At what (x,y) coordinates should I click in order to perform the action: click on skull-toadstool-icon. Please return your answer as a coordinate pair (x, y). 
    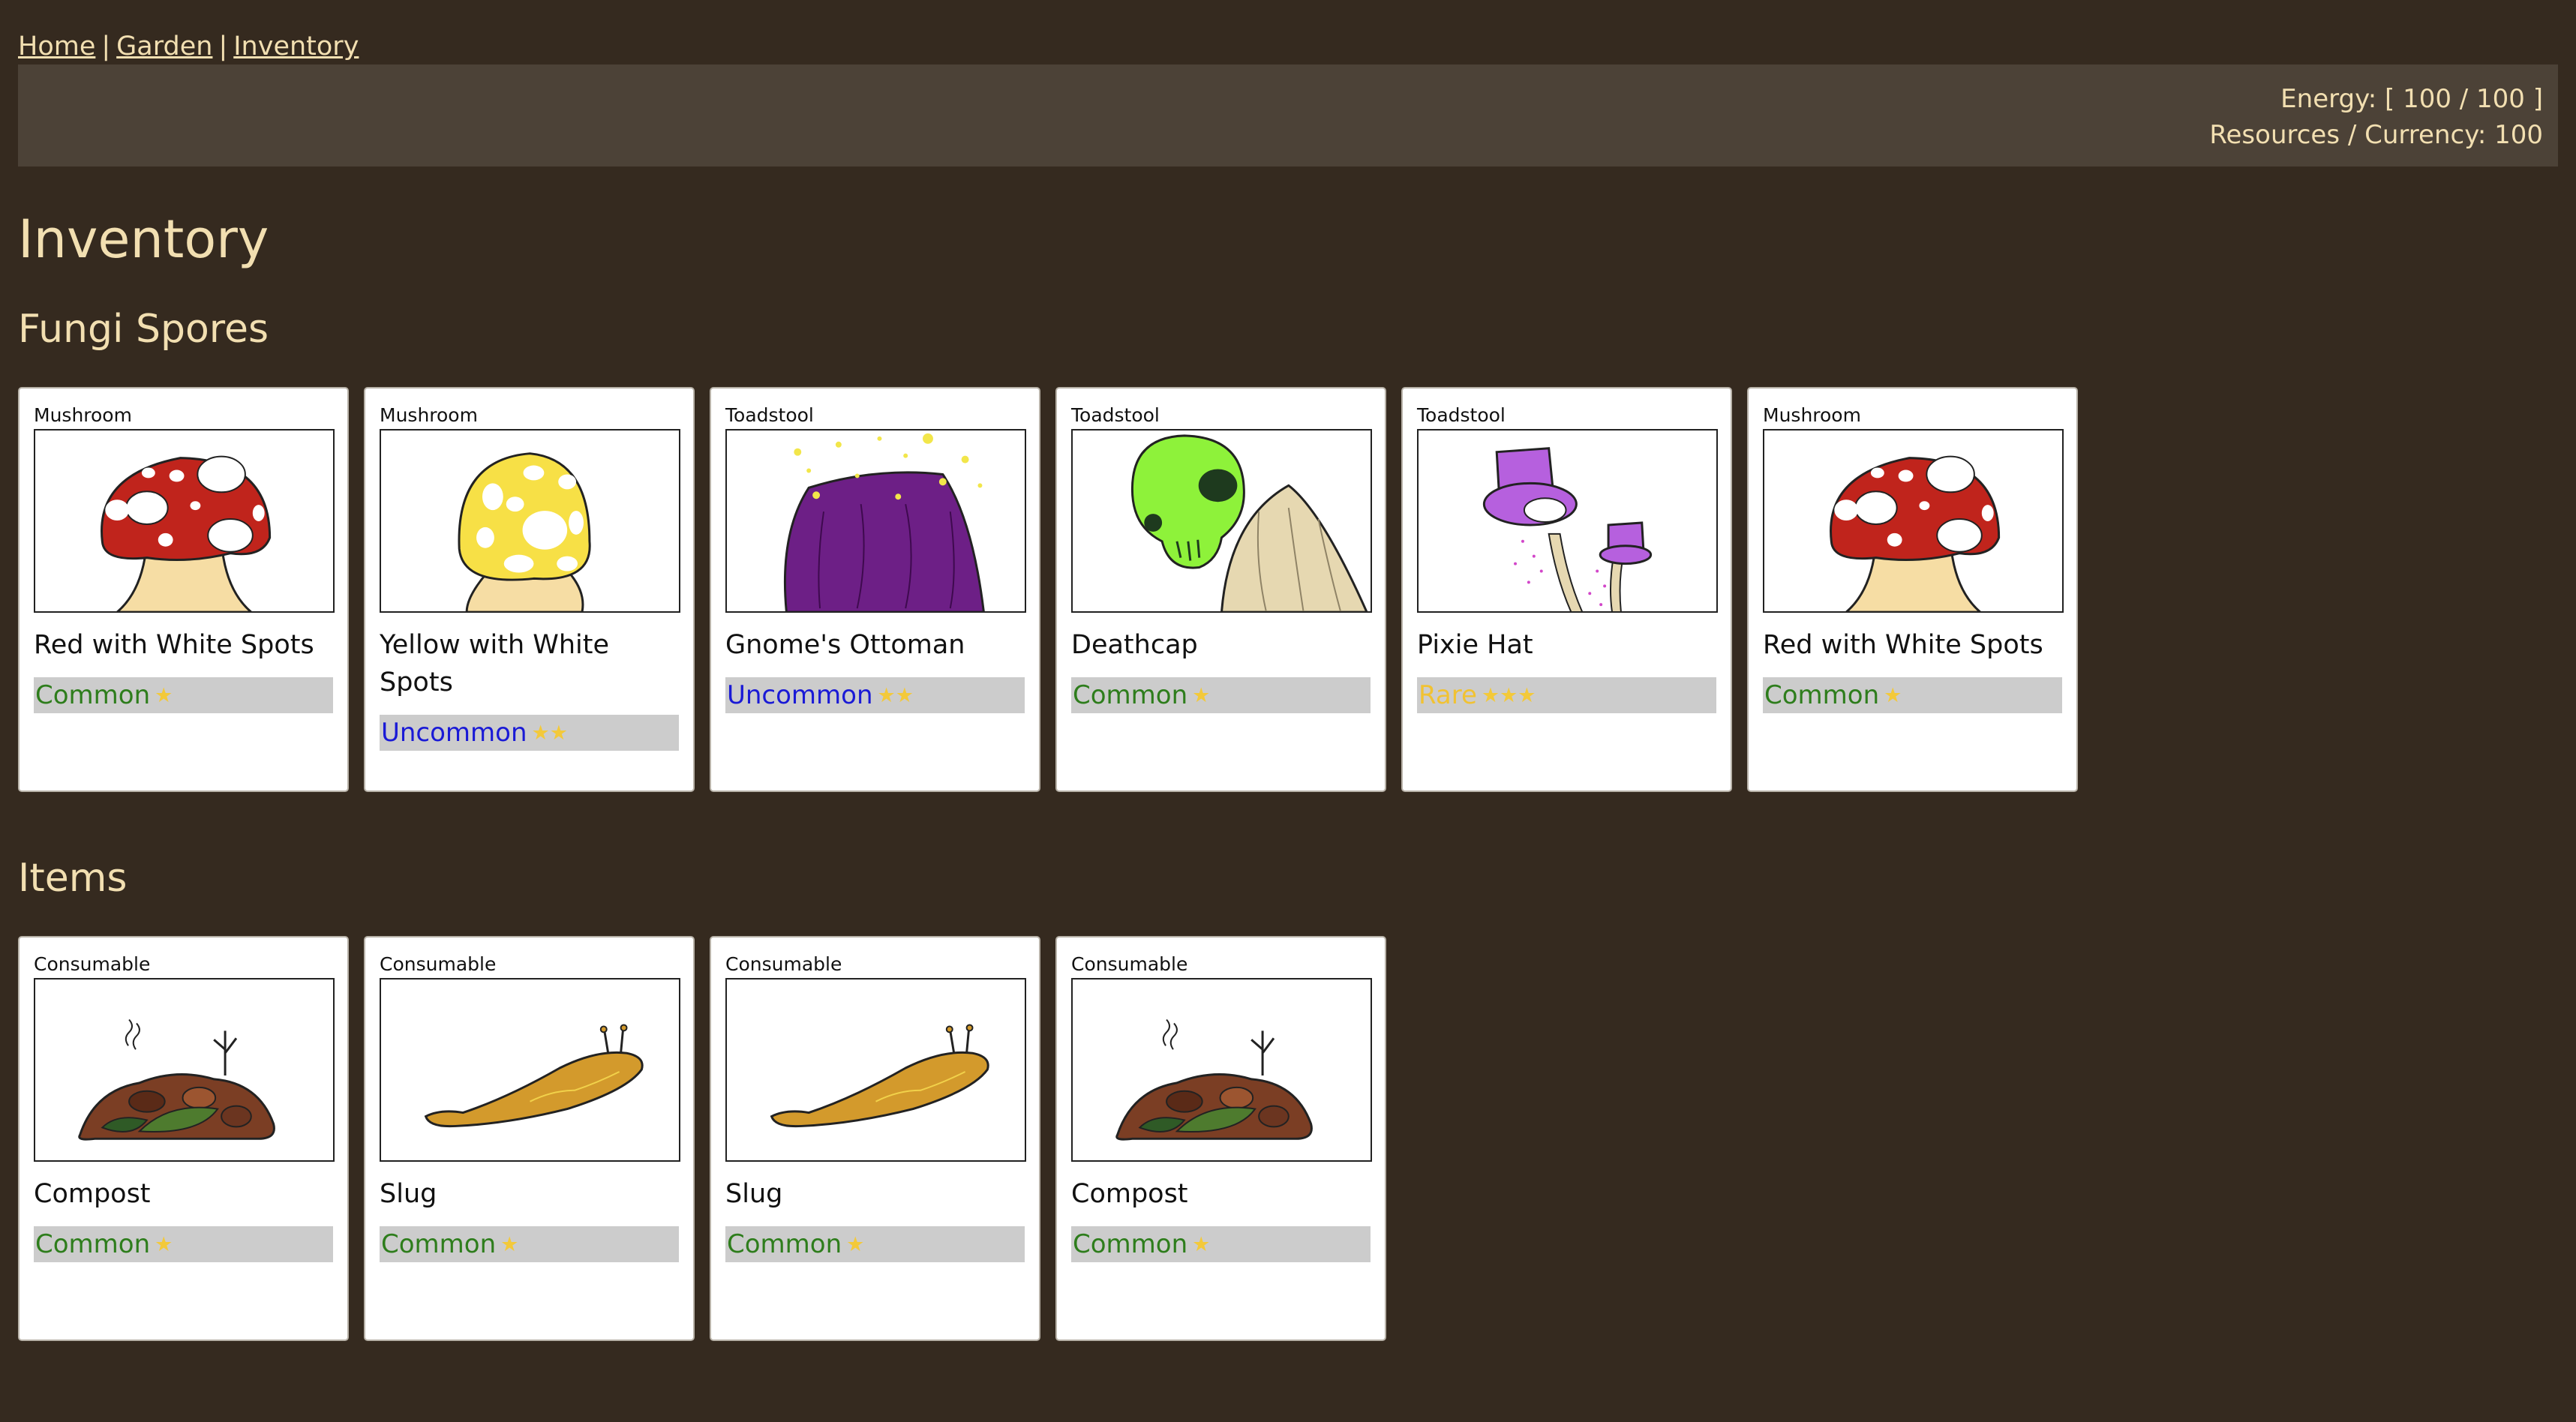
    Looking at the image, I should click on (1222, 521).